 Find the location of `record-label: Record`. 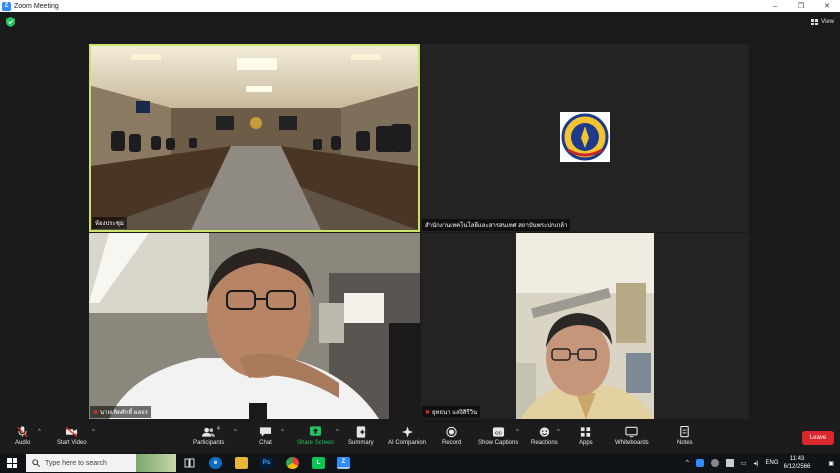

record-label: Record is located at coordinates (452, 443).